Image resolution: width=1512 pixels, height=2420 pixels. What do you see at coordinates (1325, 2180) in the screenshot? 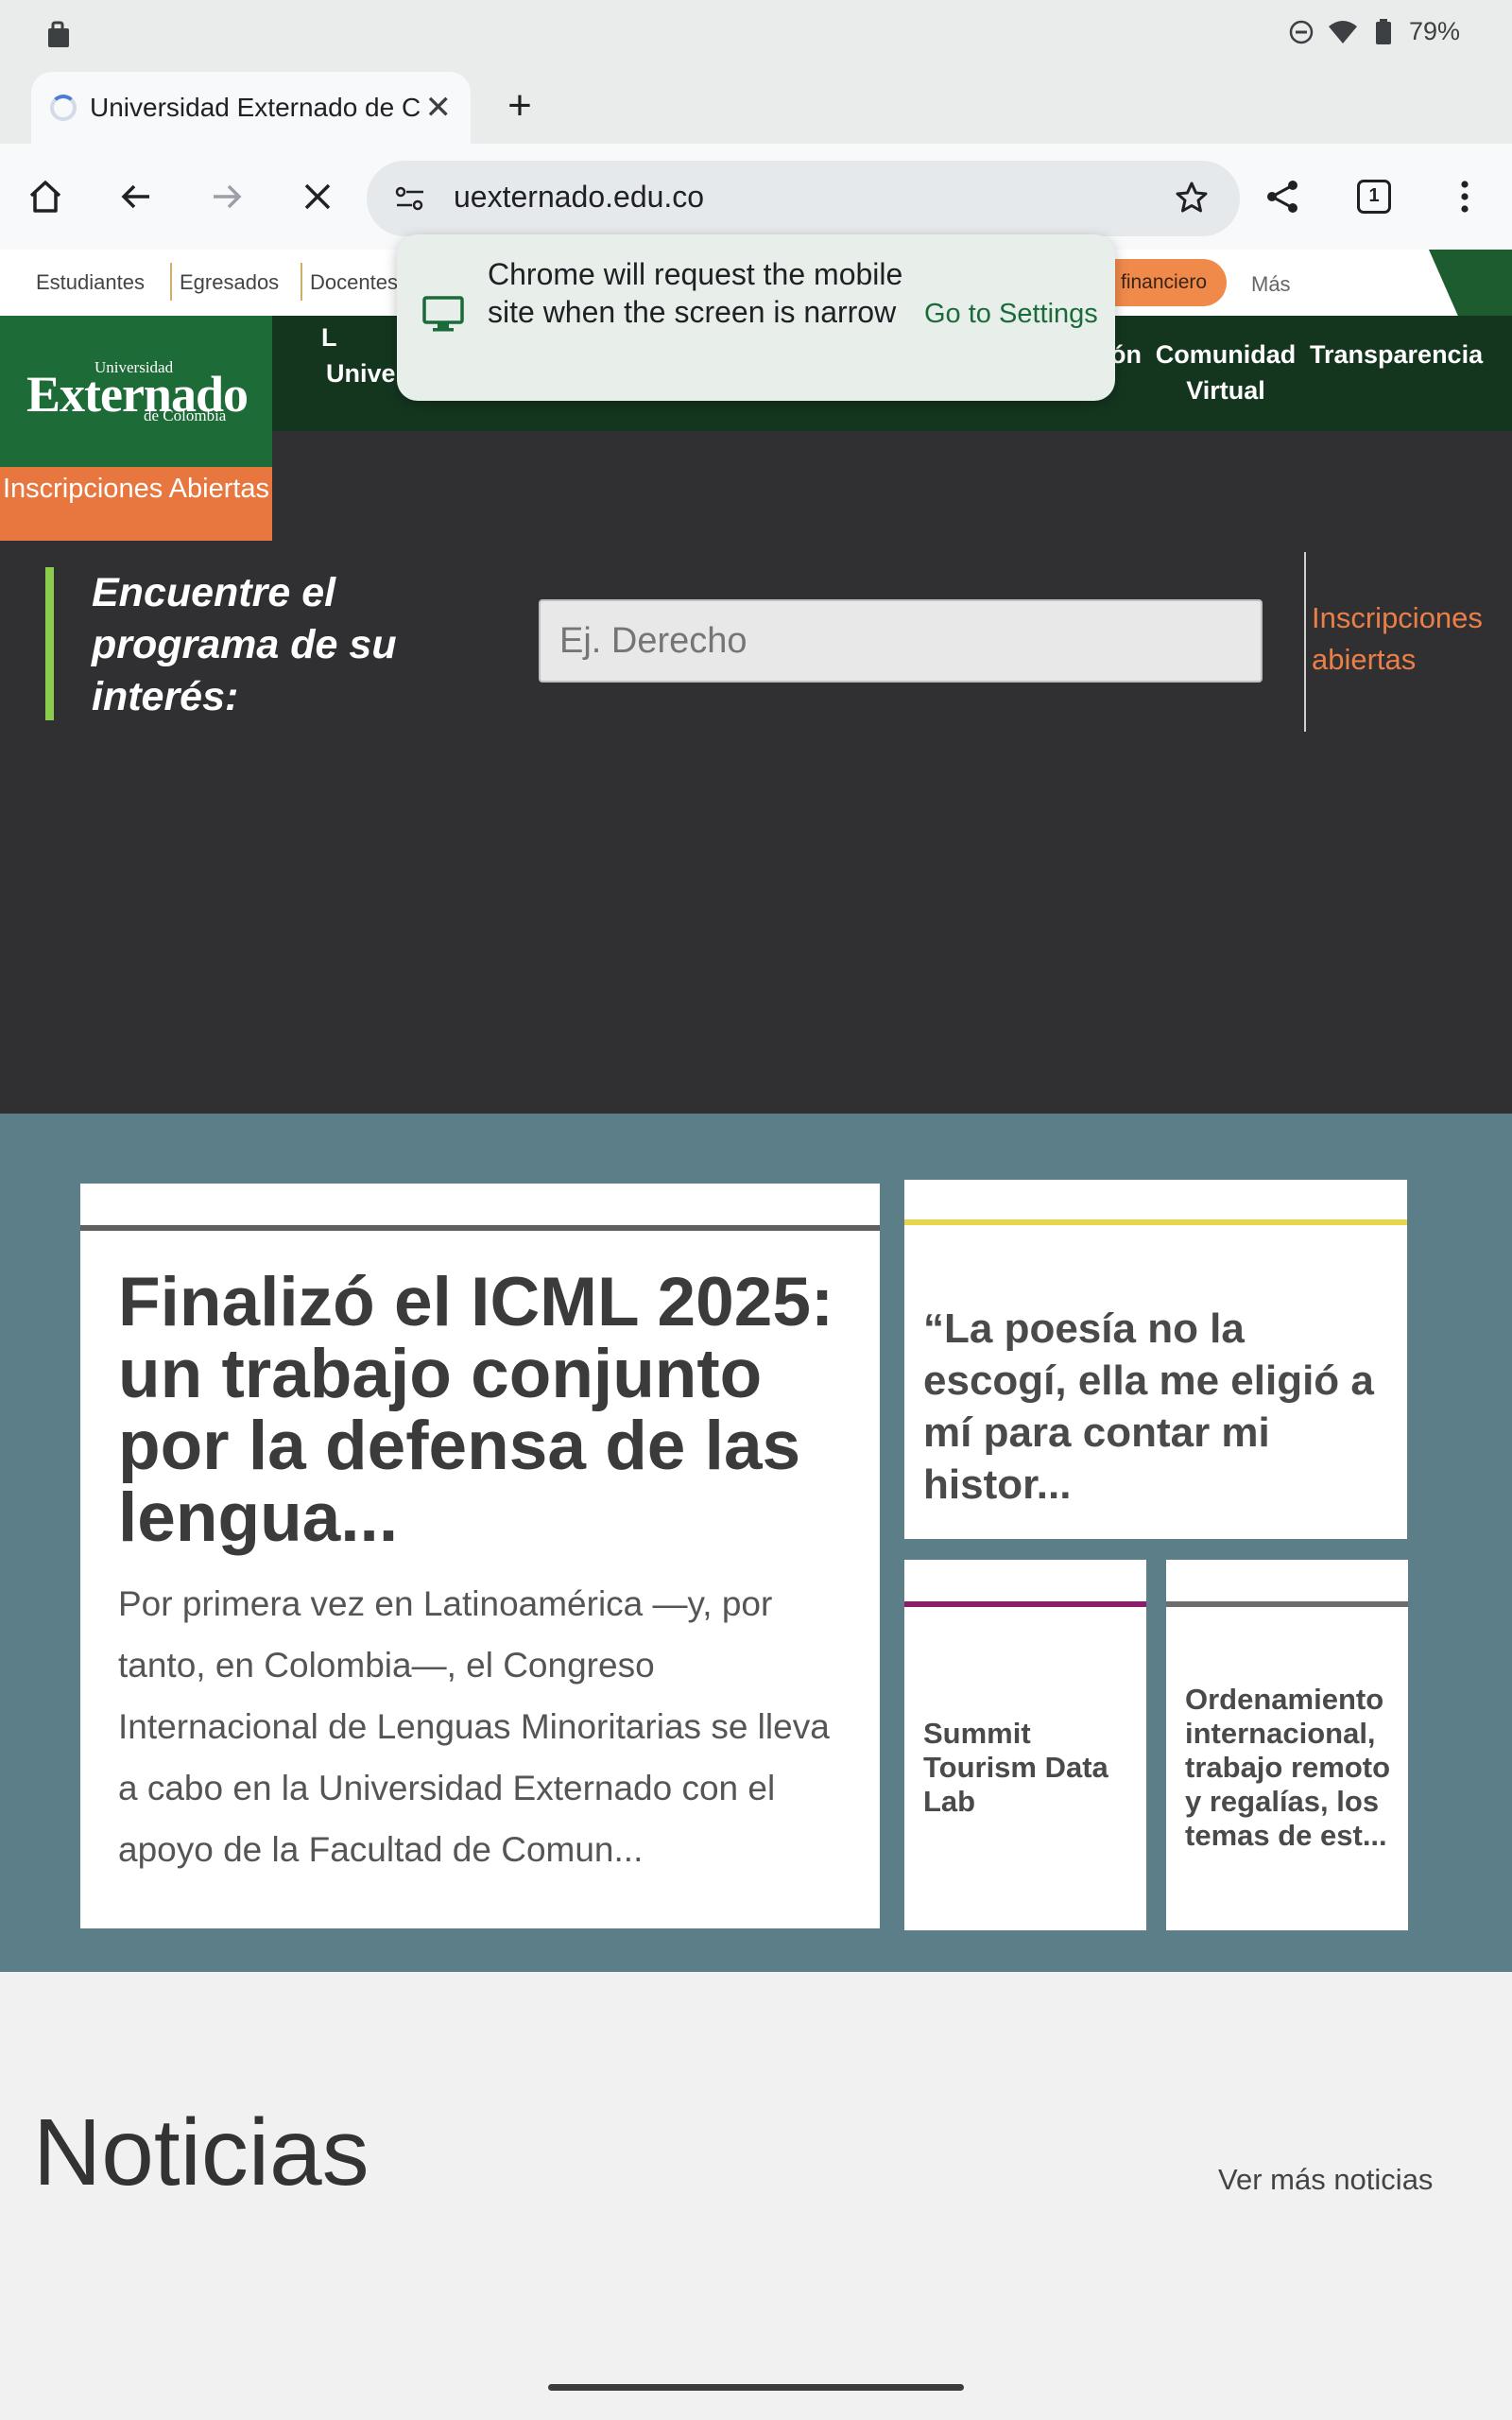
I see `ver-mas-noticias-link: Ver más noticias` at bounding box center [1325, 2180].